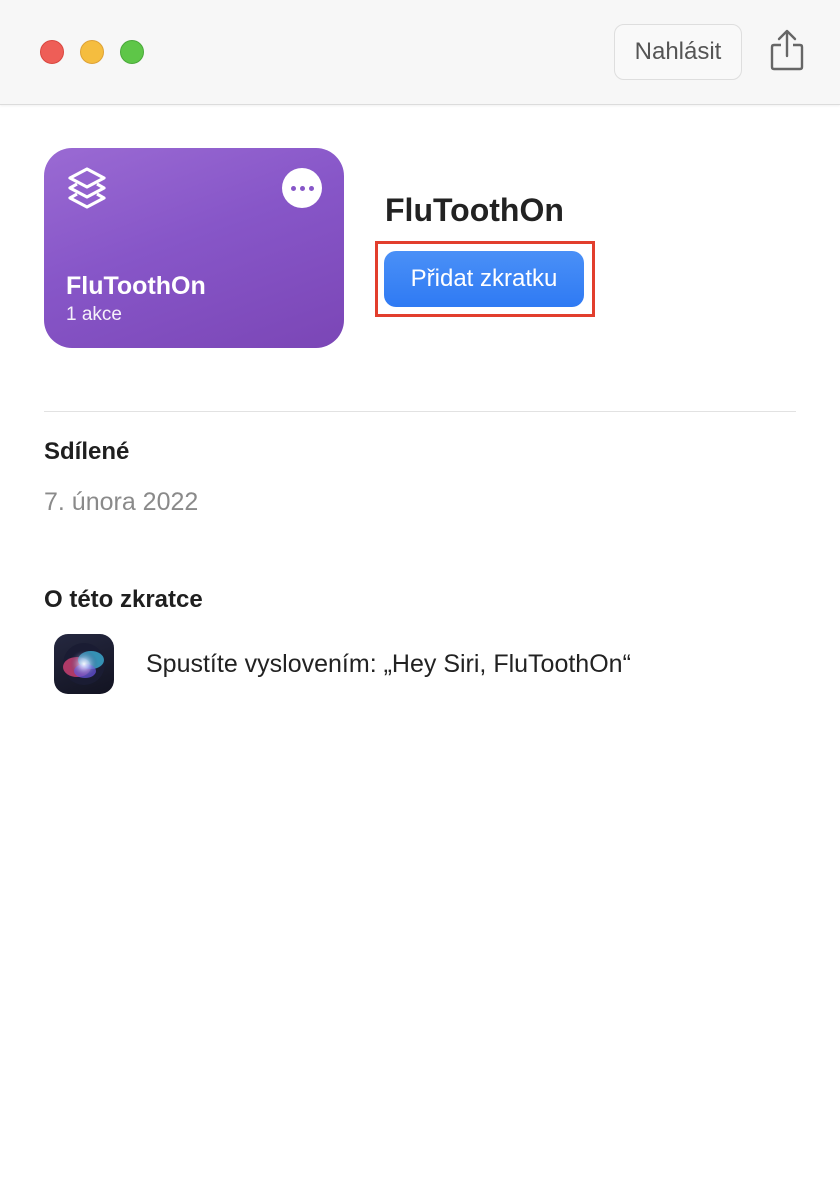  Describe the element at coordinates (678, 52) in the screenshot. I see `report-button: Nahlásit` at that location.